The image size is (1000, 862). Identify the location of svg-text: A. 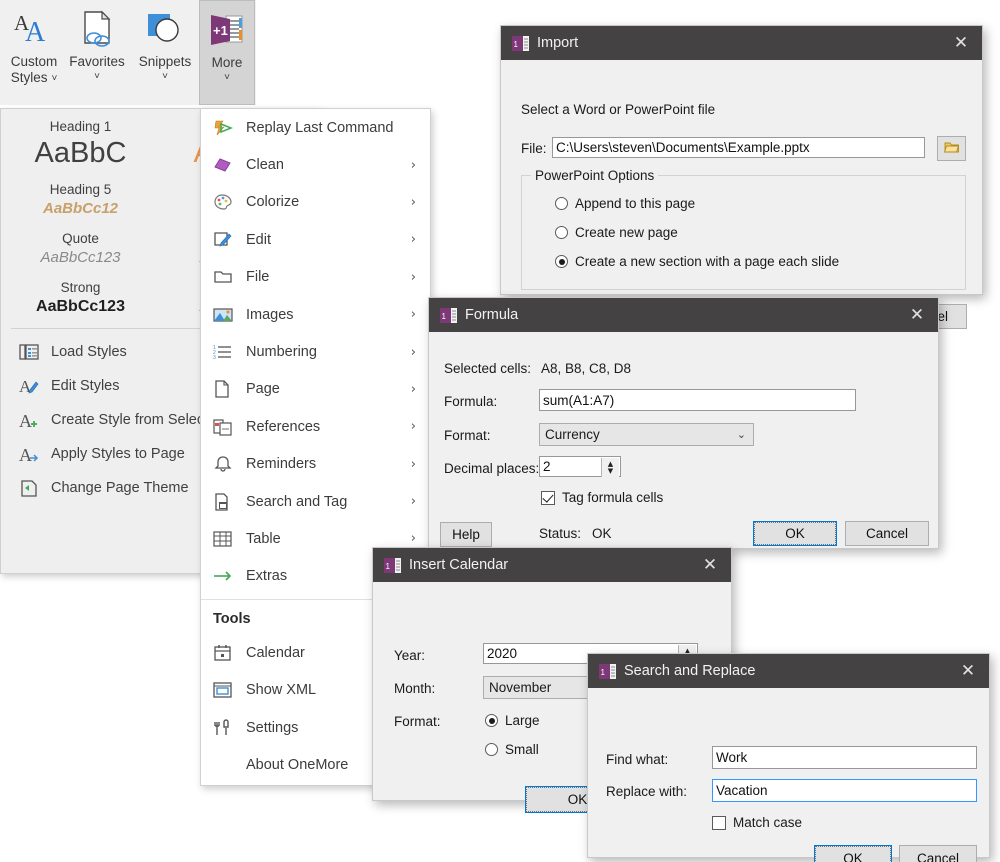
(25, 420).